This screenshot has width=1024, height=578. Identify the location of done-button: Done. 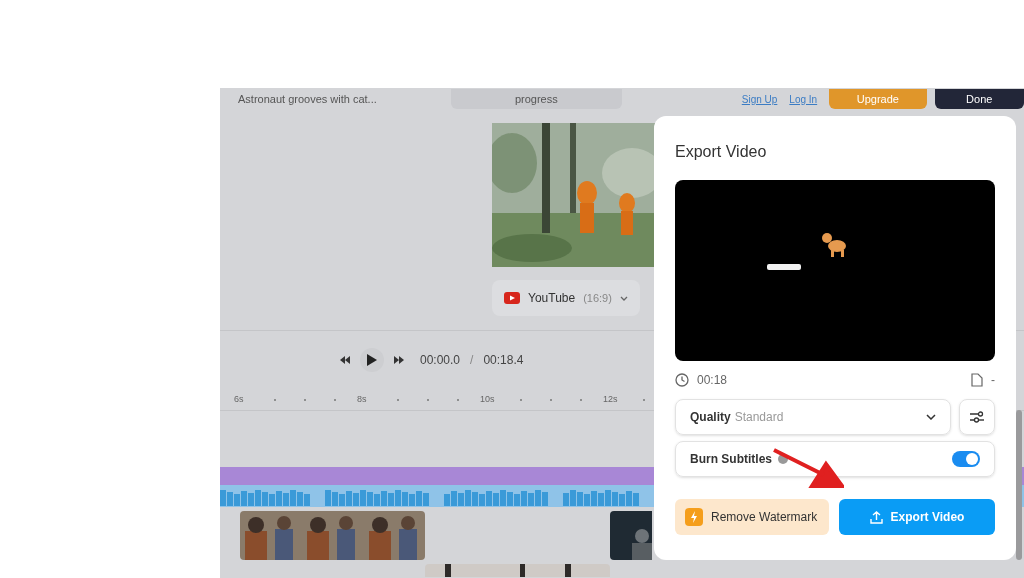
(979, 99).